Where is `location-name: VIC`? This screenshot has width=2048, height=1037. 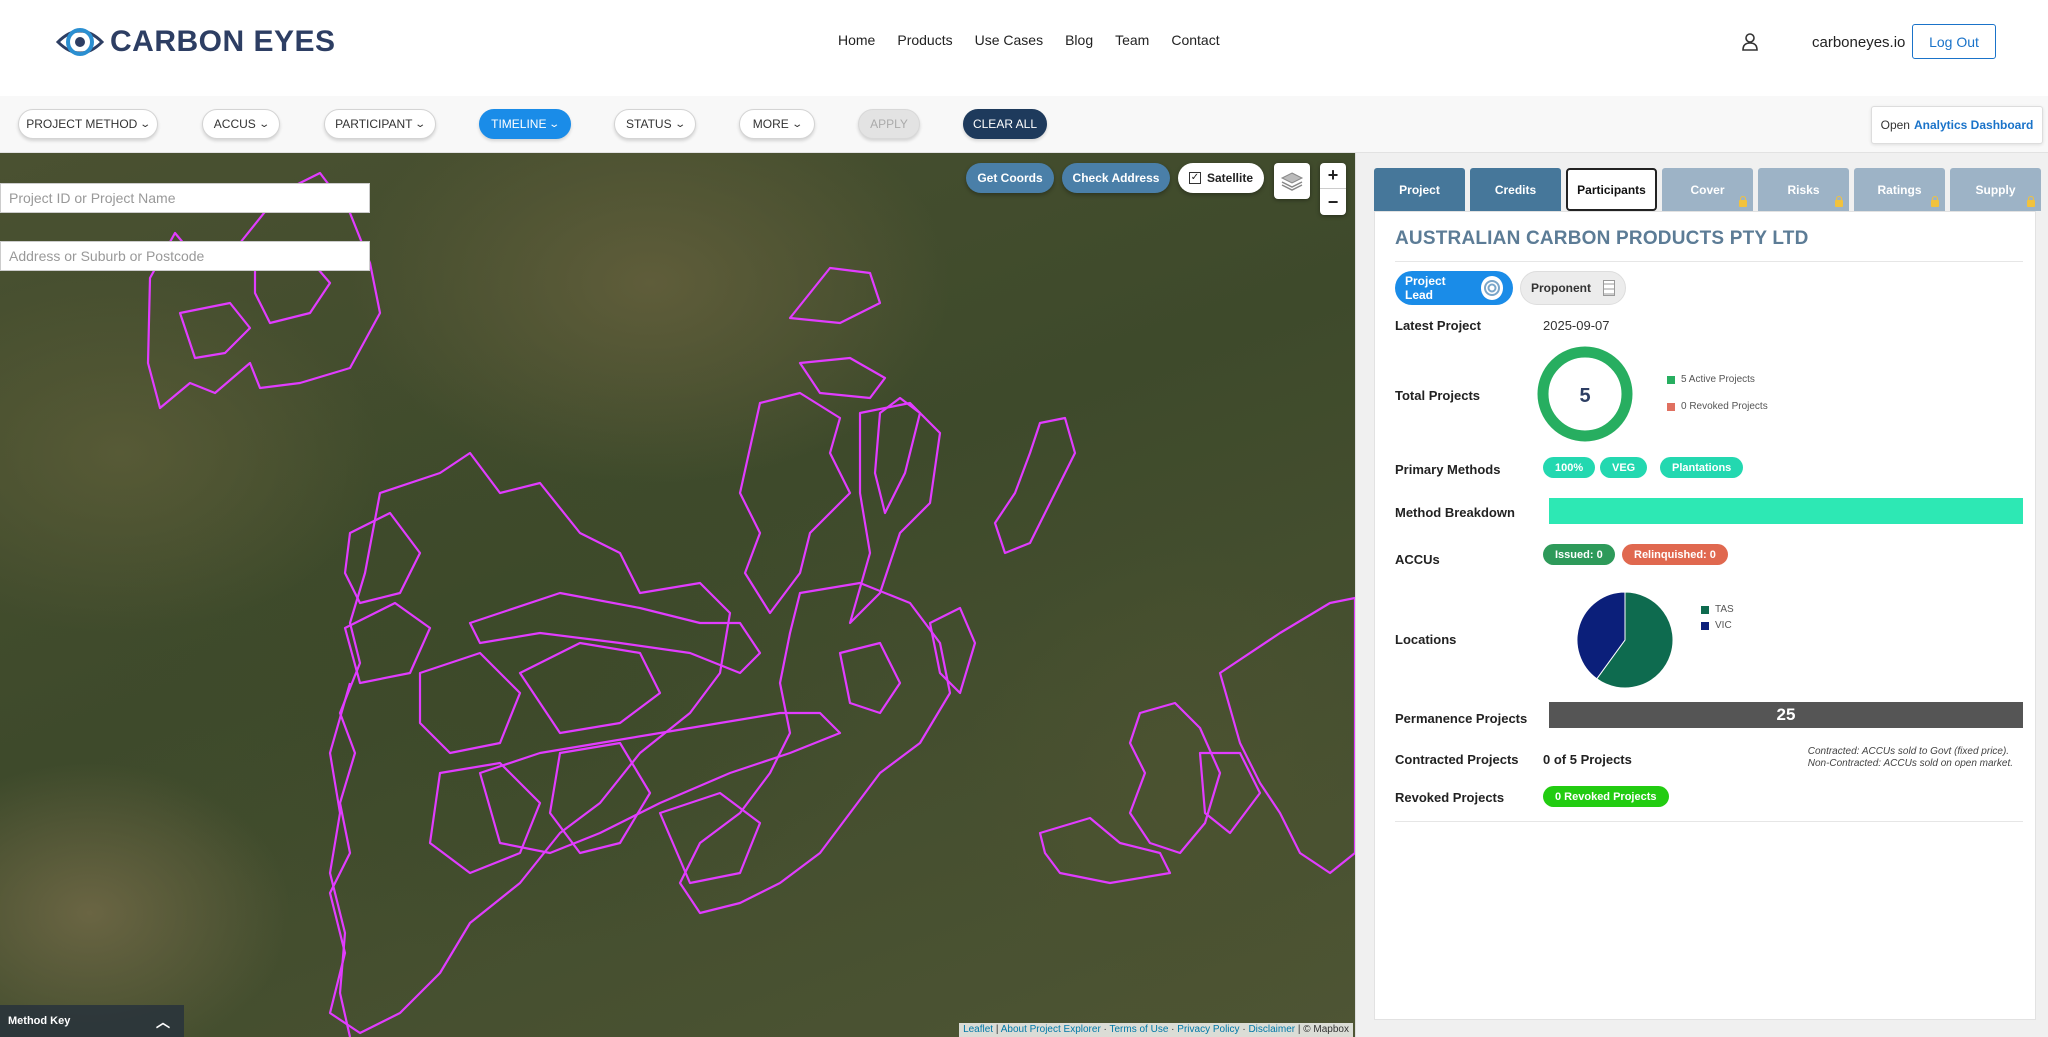 location-name: VIC is located at coordinates (1723, 625).